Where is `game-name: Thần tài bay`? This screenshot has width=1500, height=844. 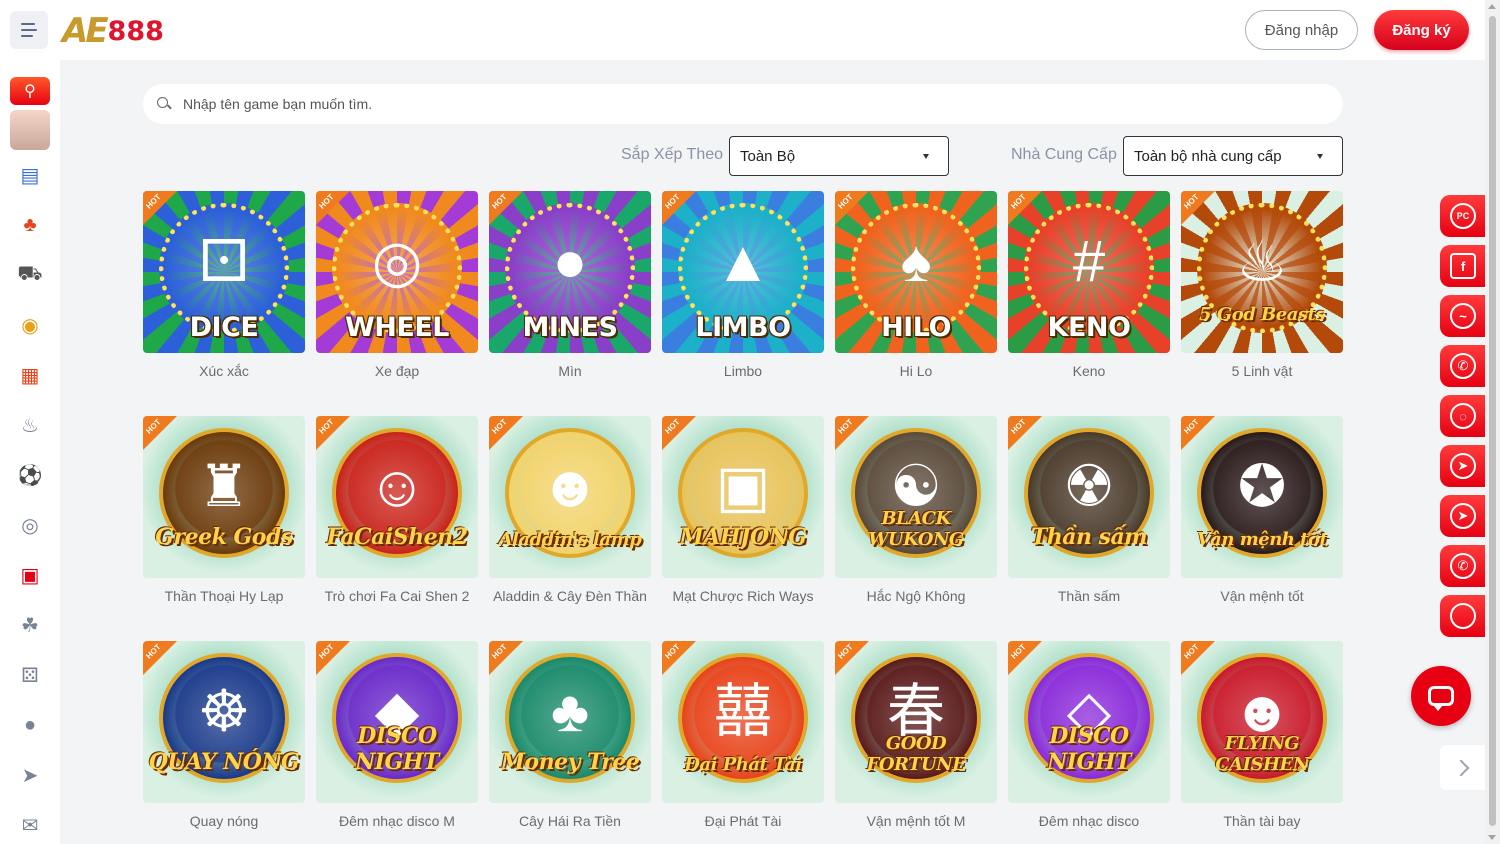 game-name: Thần tài bay is located at coordinates (1262, 821).